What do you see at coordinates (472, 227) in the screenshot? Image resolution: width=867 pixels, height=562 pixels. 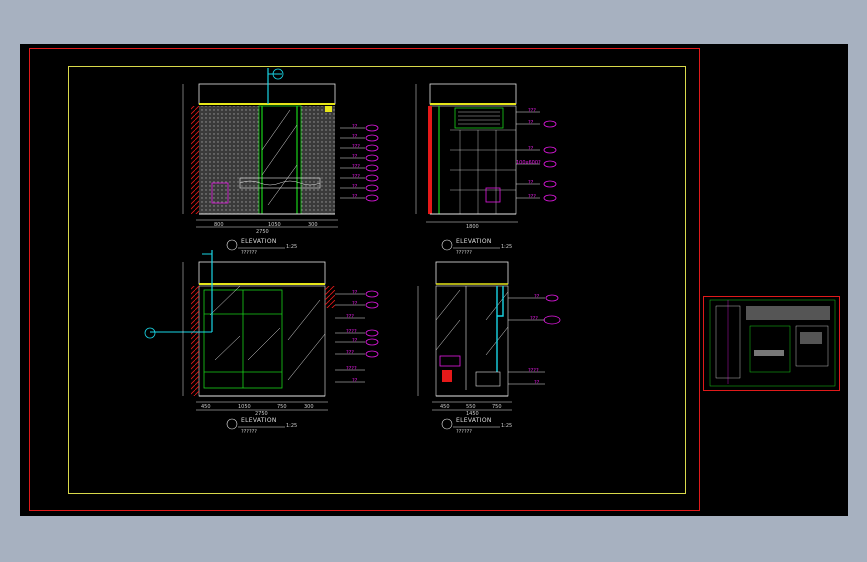 I see `dim-label: 1800` at bounding box center [472, 227].